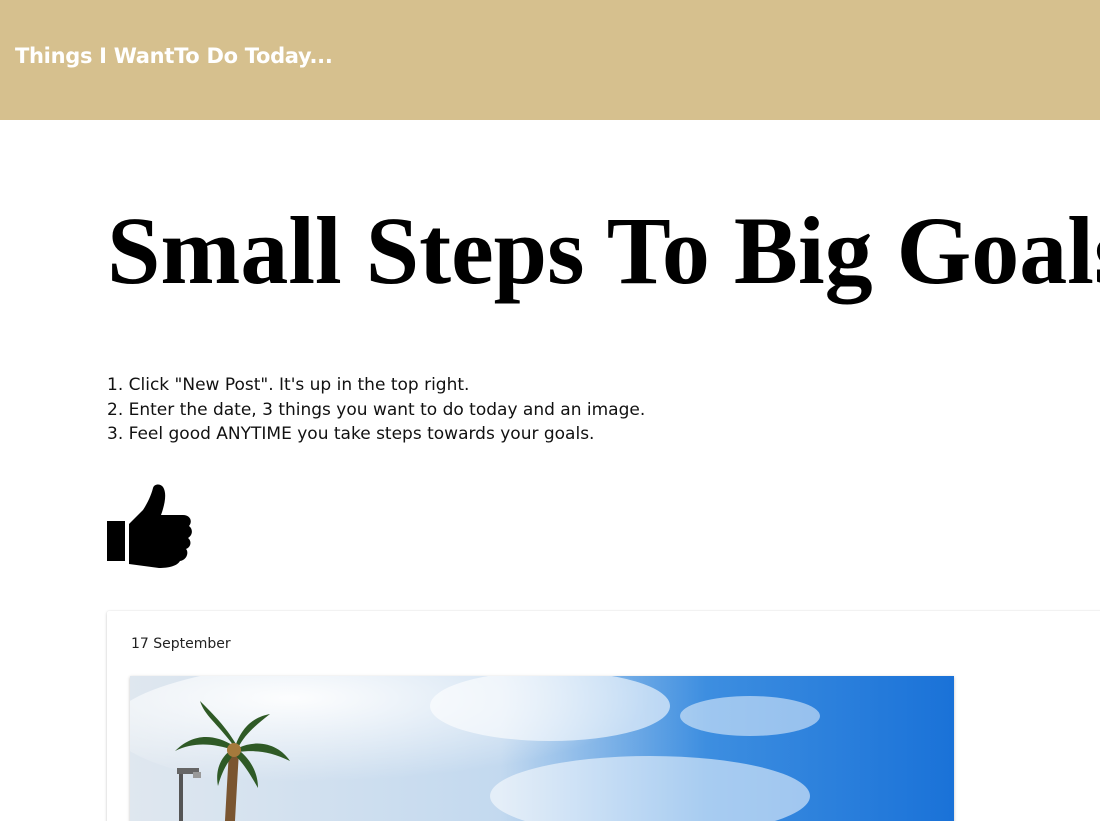 The height and width of the screenshot is (821, 1100). I want to click on post-image, so click(542, 748).